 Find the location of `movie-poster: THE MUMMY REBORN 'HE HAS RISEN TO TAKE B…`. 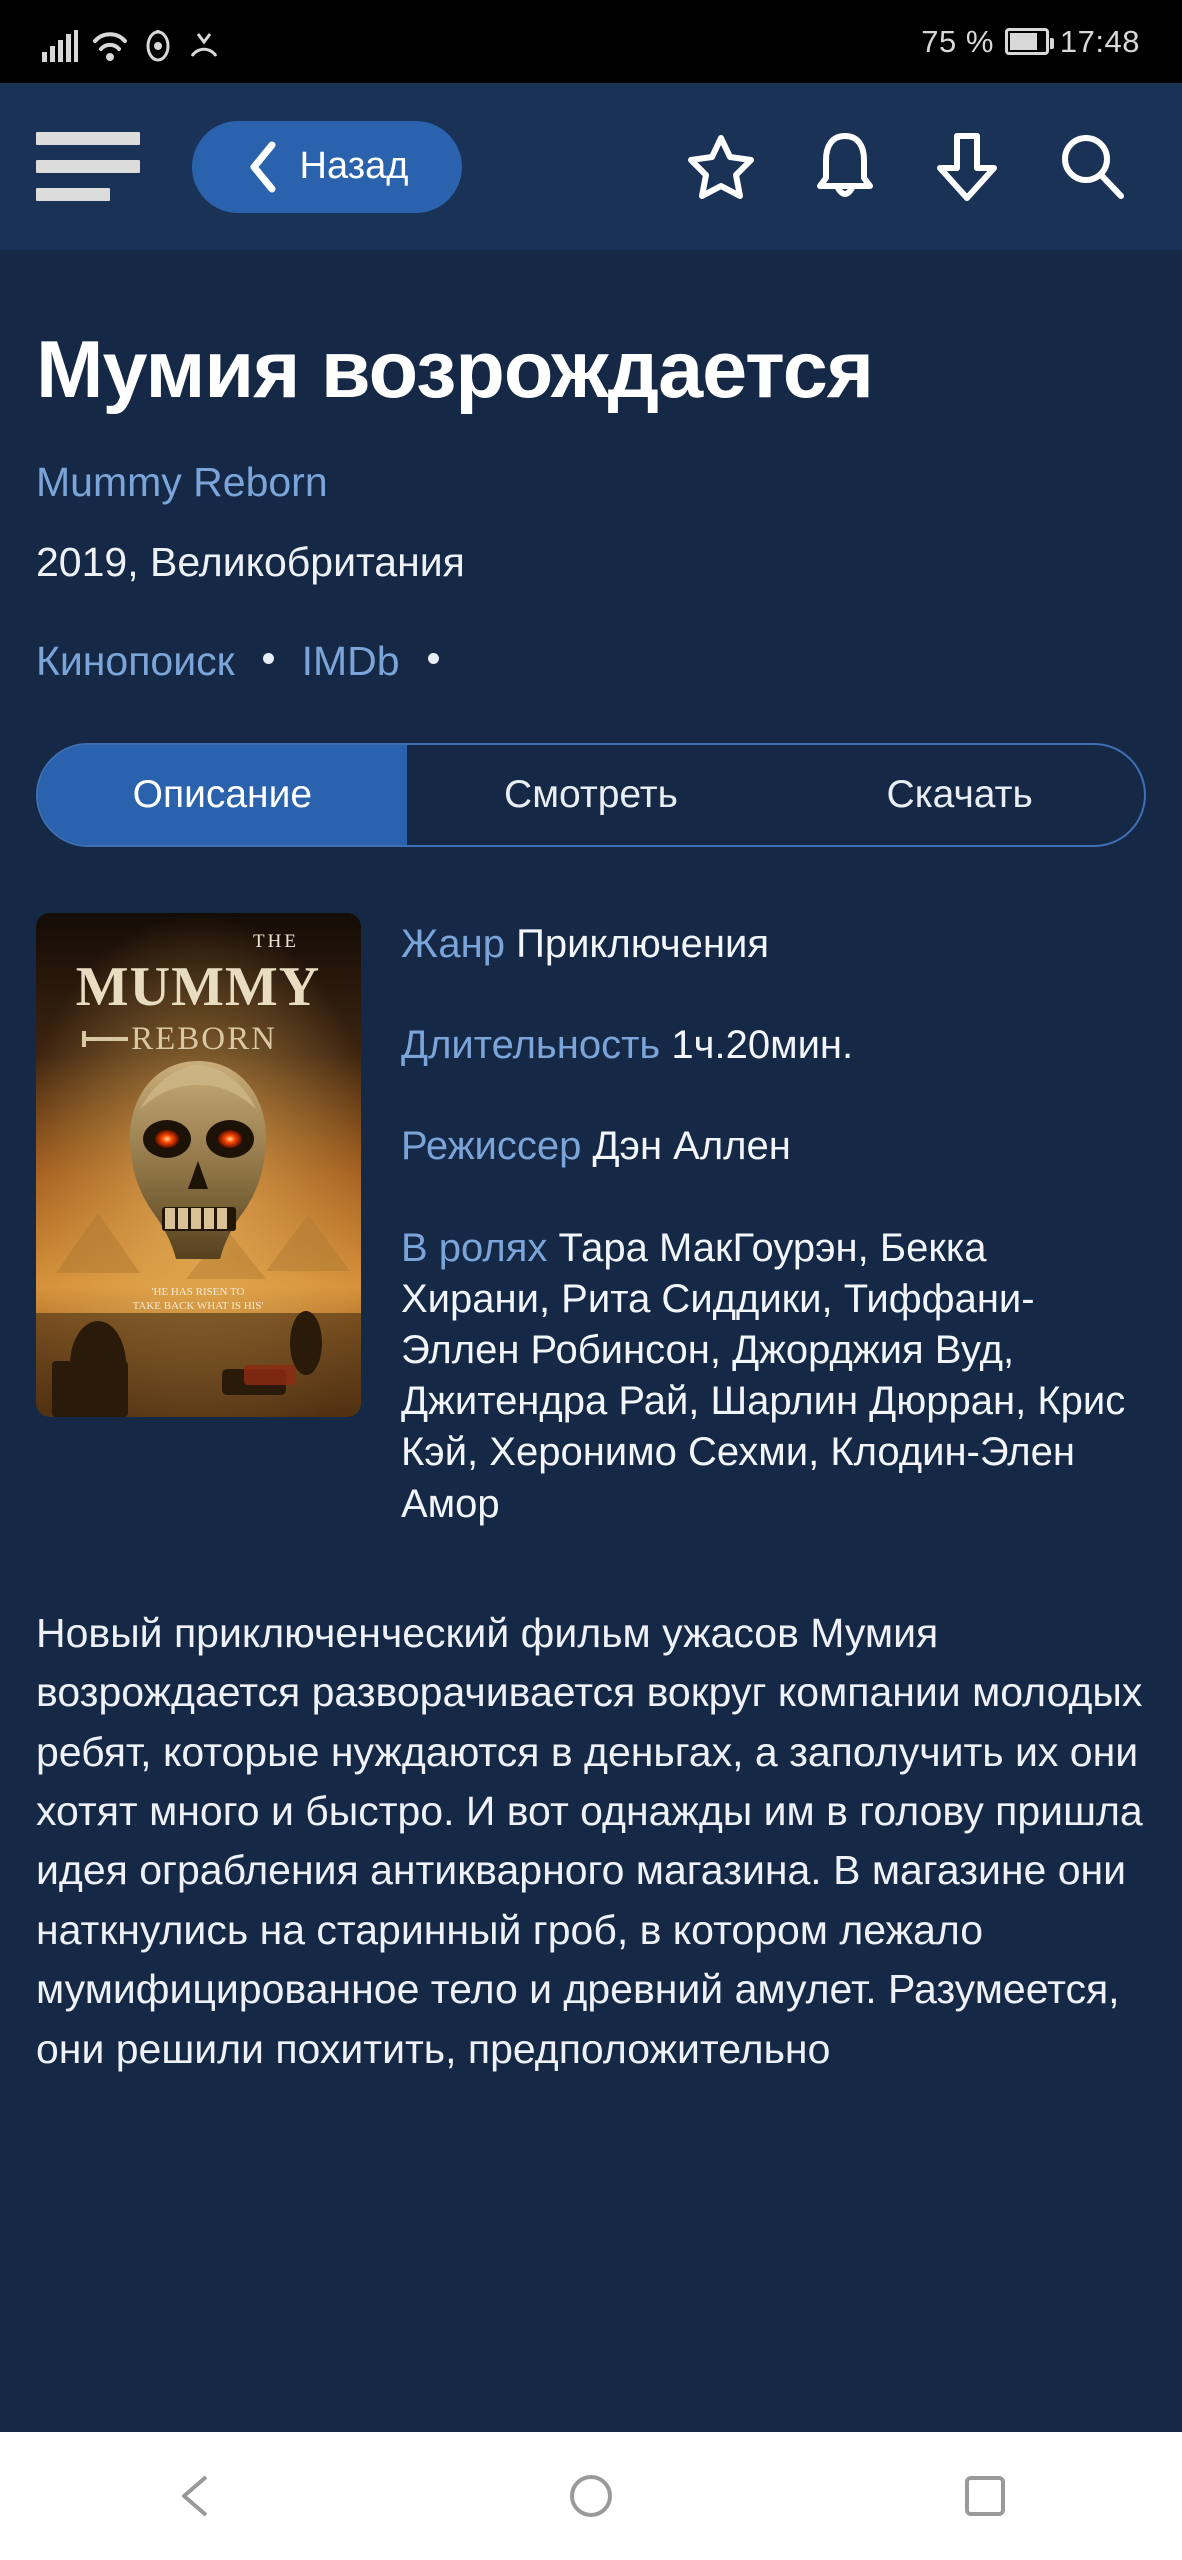

movie-poster: THE MUMMY REBORN 'HE HAS RISEN TO TAKE B… is located at coordinates (198, 1165).